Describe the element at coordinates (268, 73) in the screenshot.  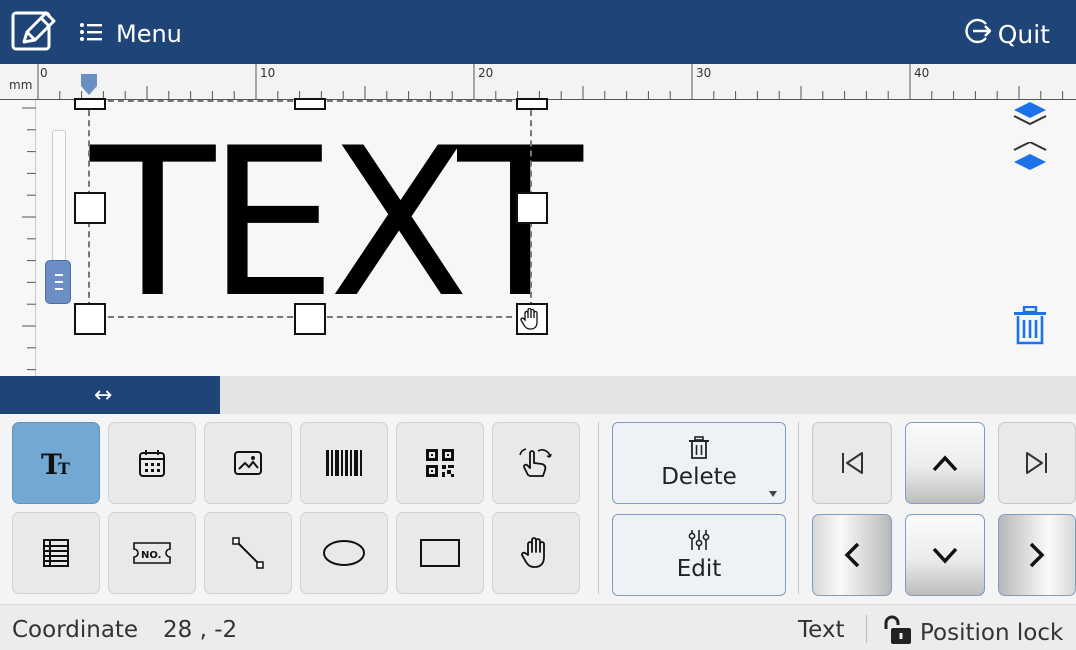
I see `ruler-label: 10` at that location.